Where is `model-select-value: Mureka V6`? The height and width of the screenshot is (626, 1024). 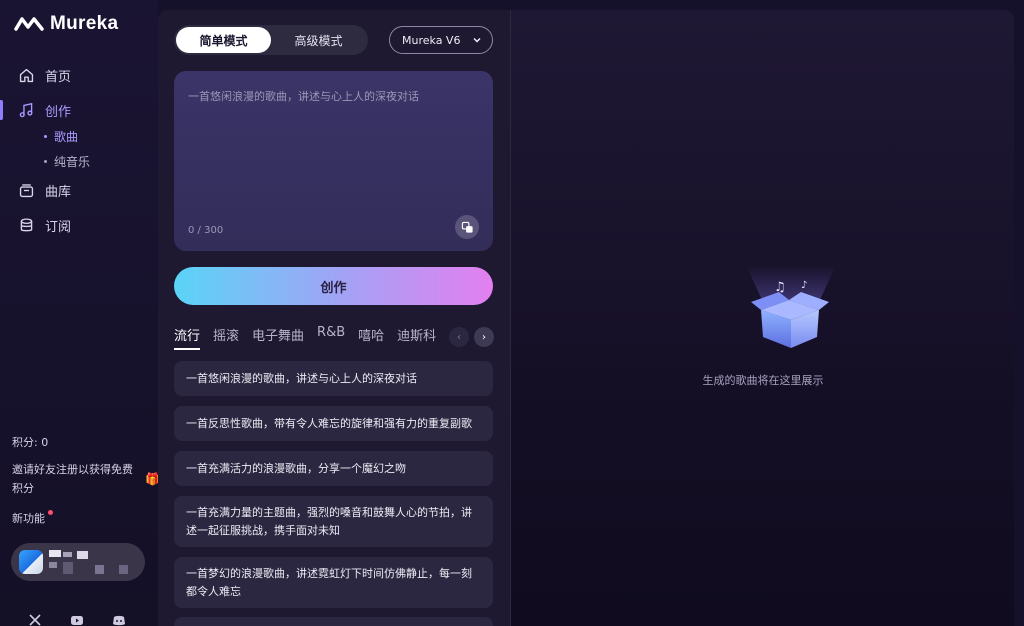 model-select-value: Mureka V6 is located at coordinates (431, 40).